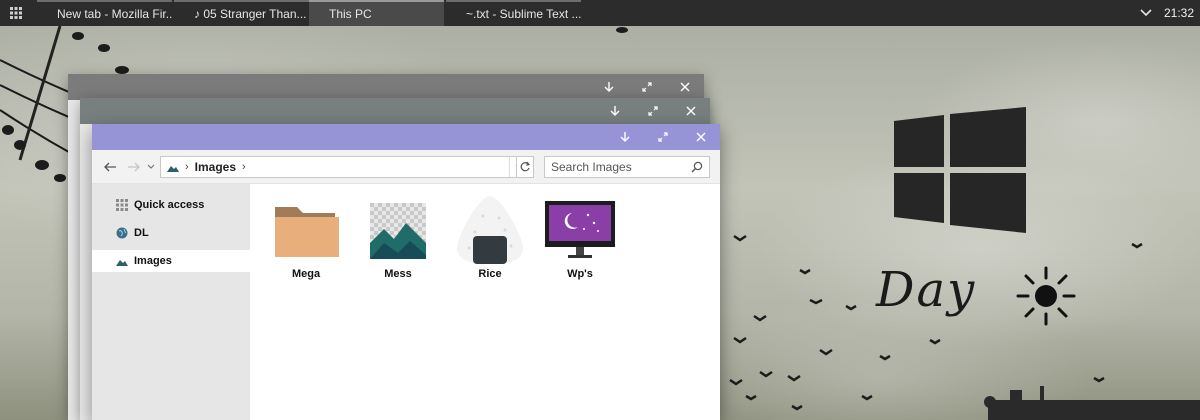  I want to click on recent-locations-button, so click(151, 167).